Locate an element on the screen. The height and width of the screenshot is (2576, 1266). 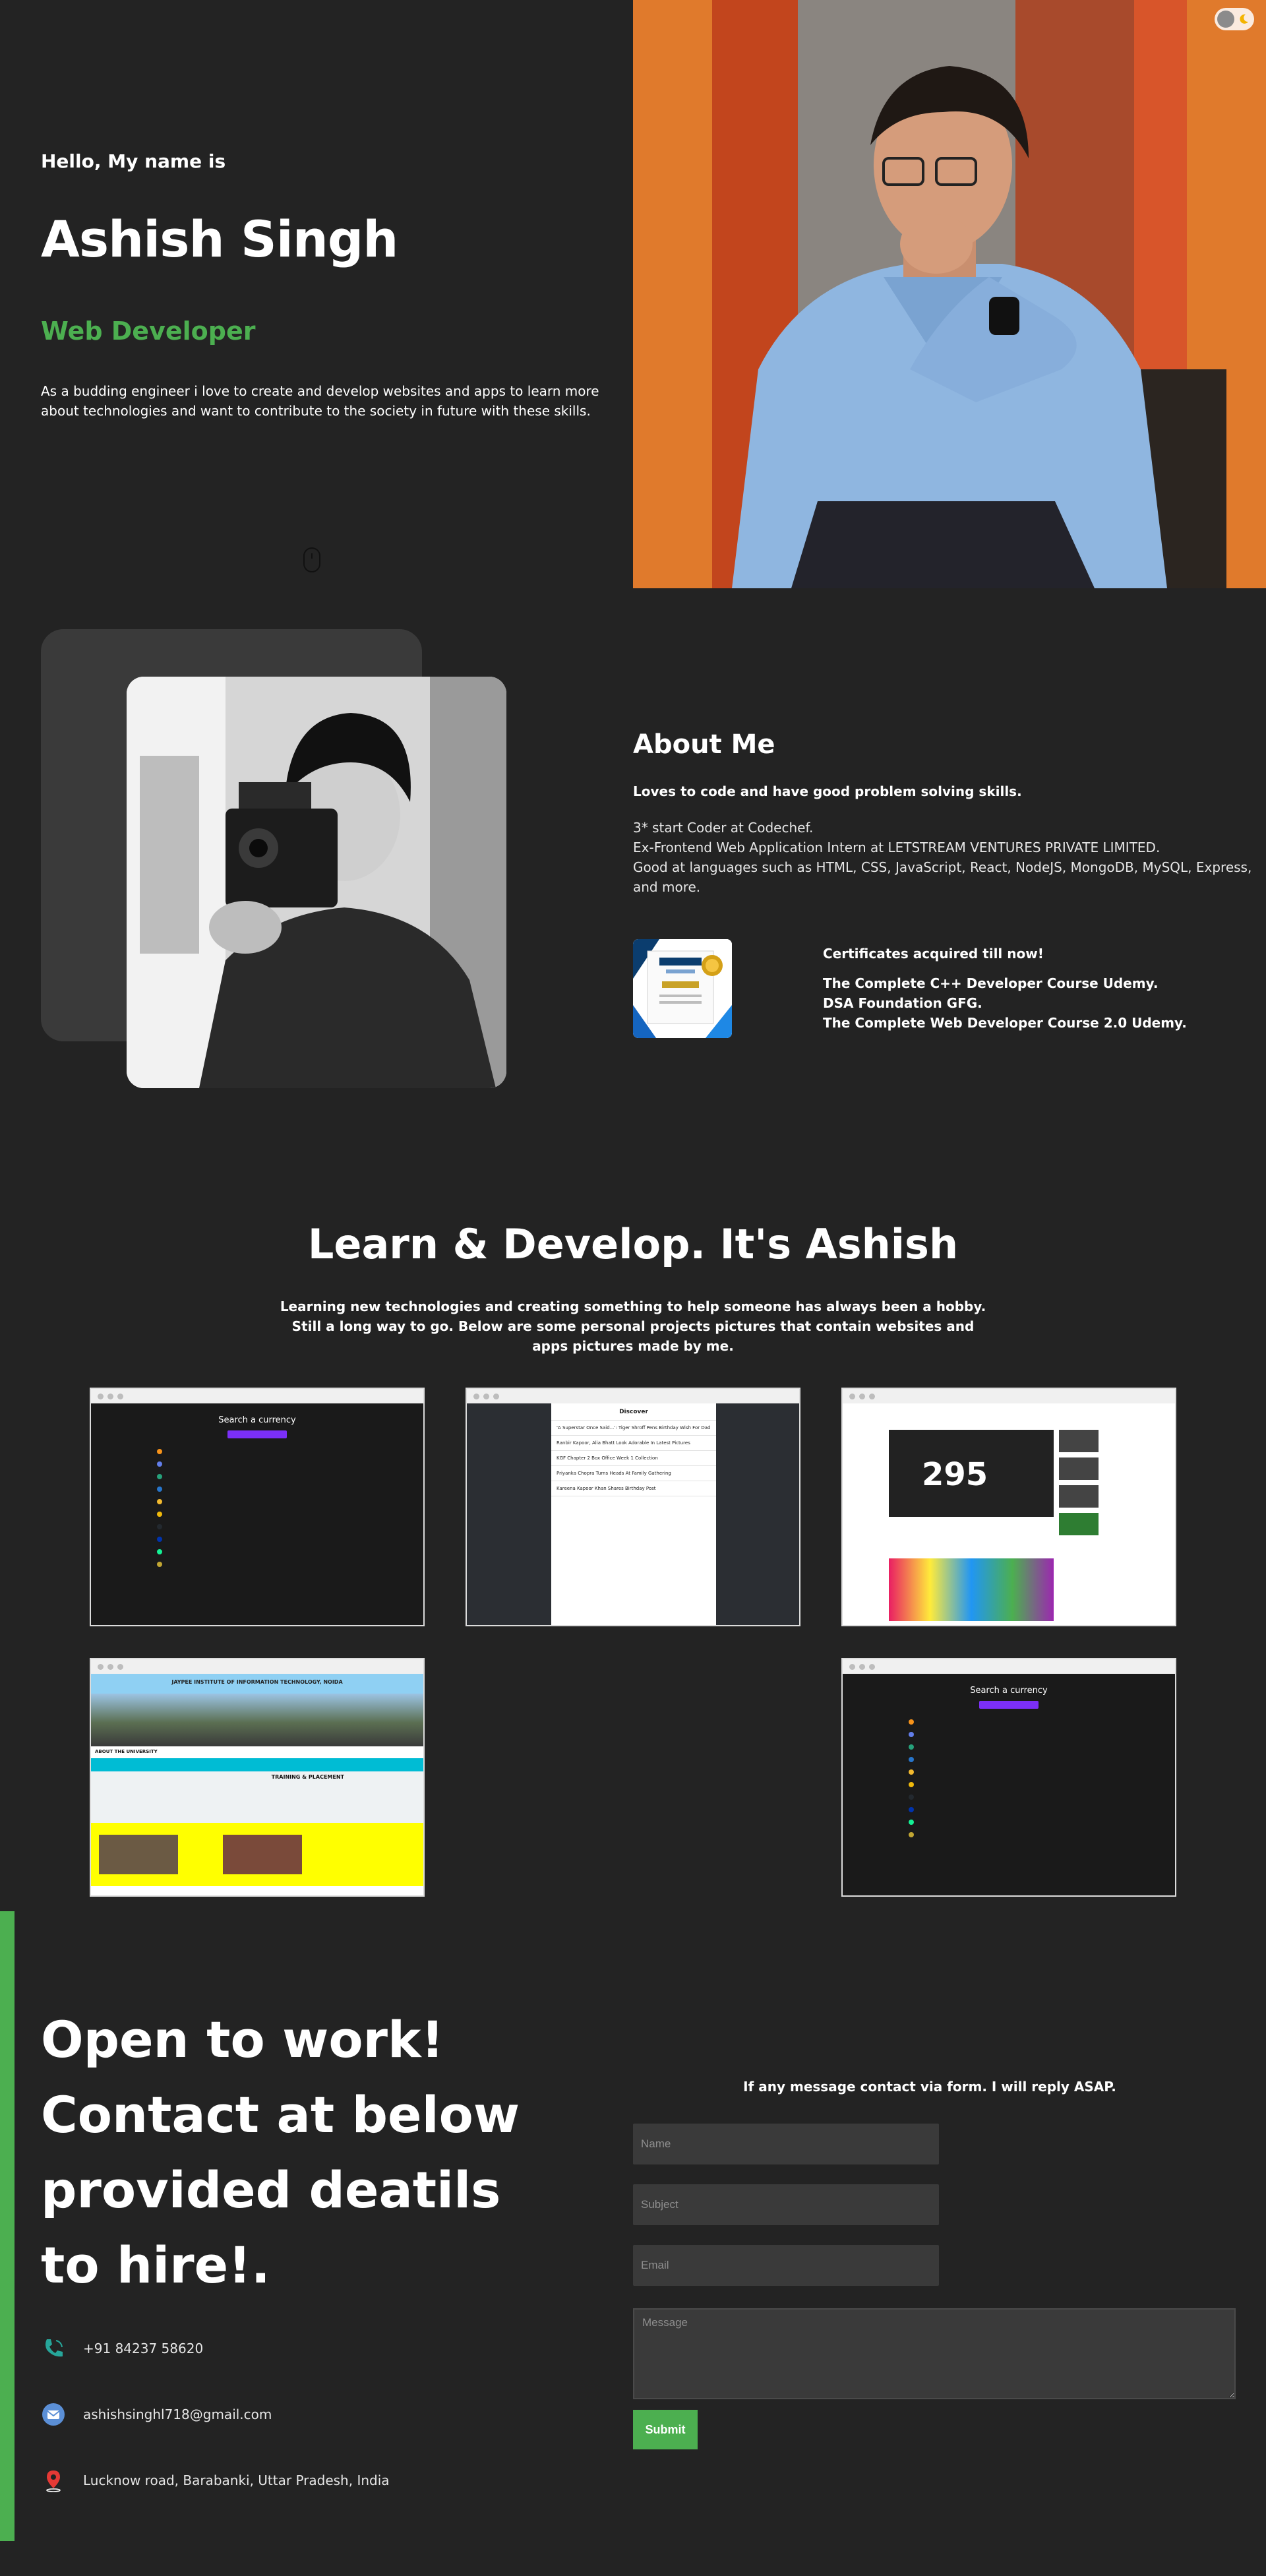
hero-profile-photo is located at coordinates (950, 294).